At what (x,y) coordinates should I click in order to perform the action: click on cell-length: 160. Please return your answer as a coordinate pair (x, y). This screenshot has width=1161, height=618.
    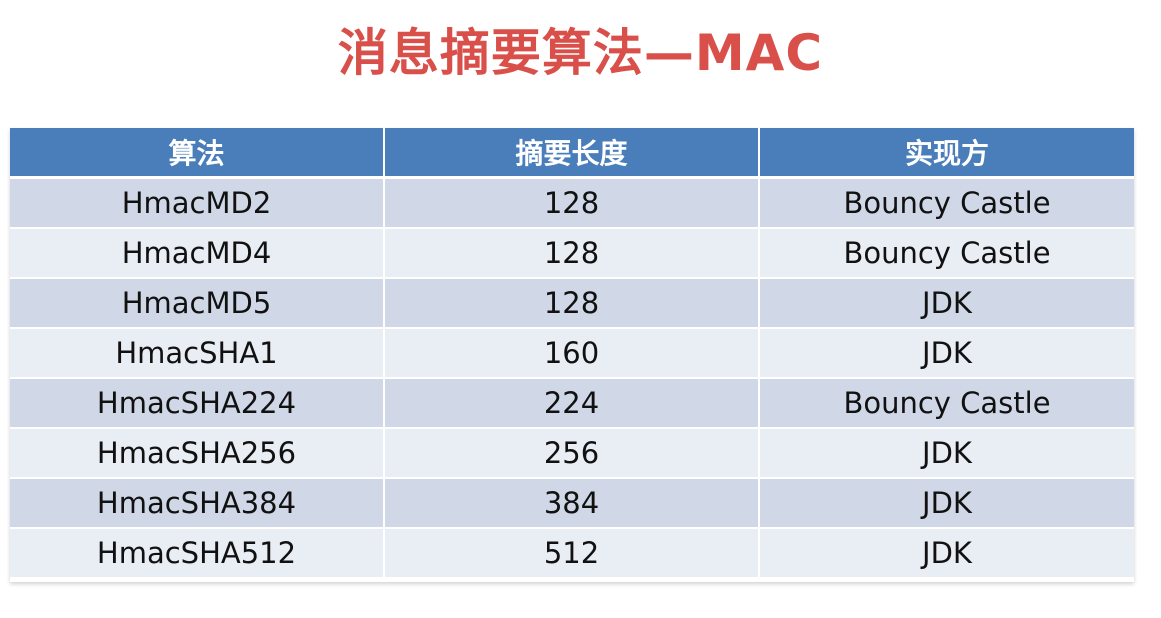
    Looking at the image, I should click on (572, 353).